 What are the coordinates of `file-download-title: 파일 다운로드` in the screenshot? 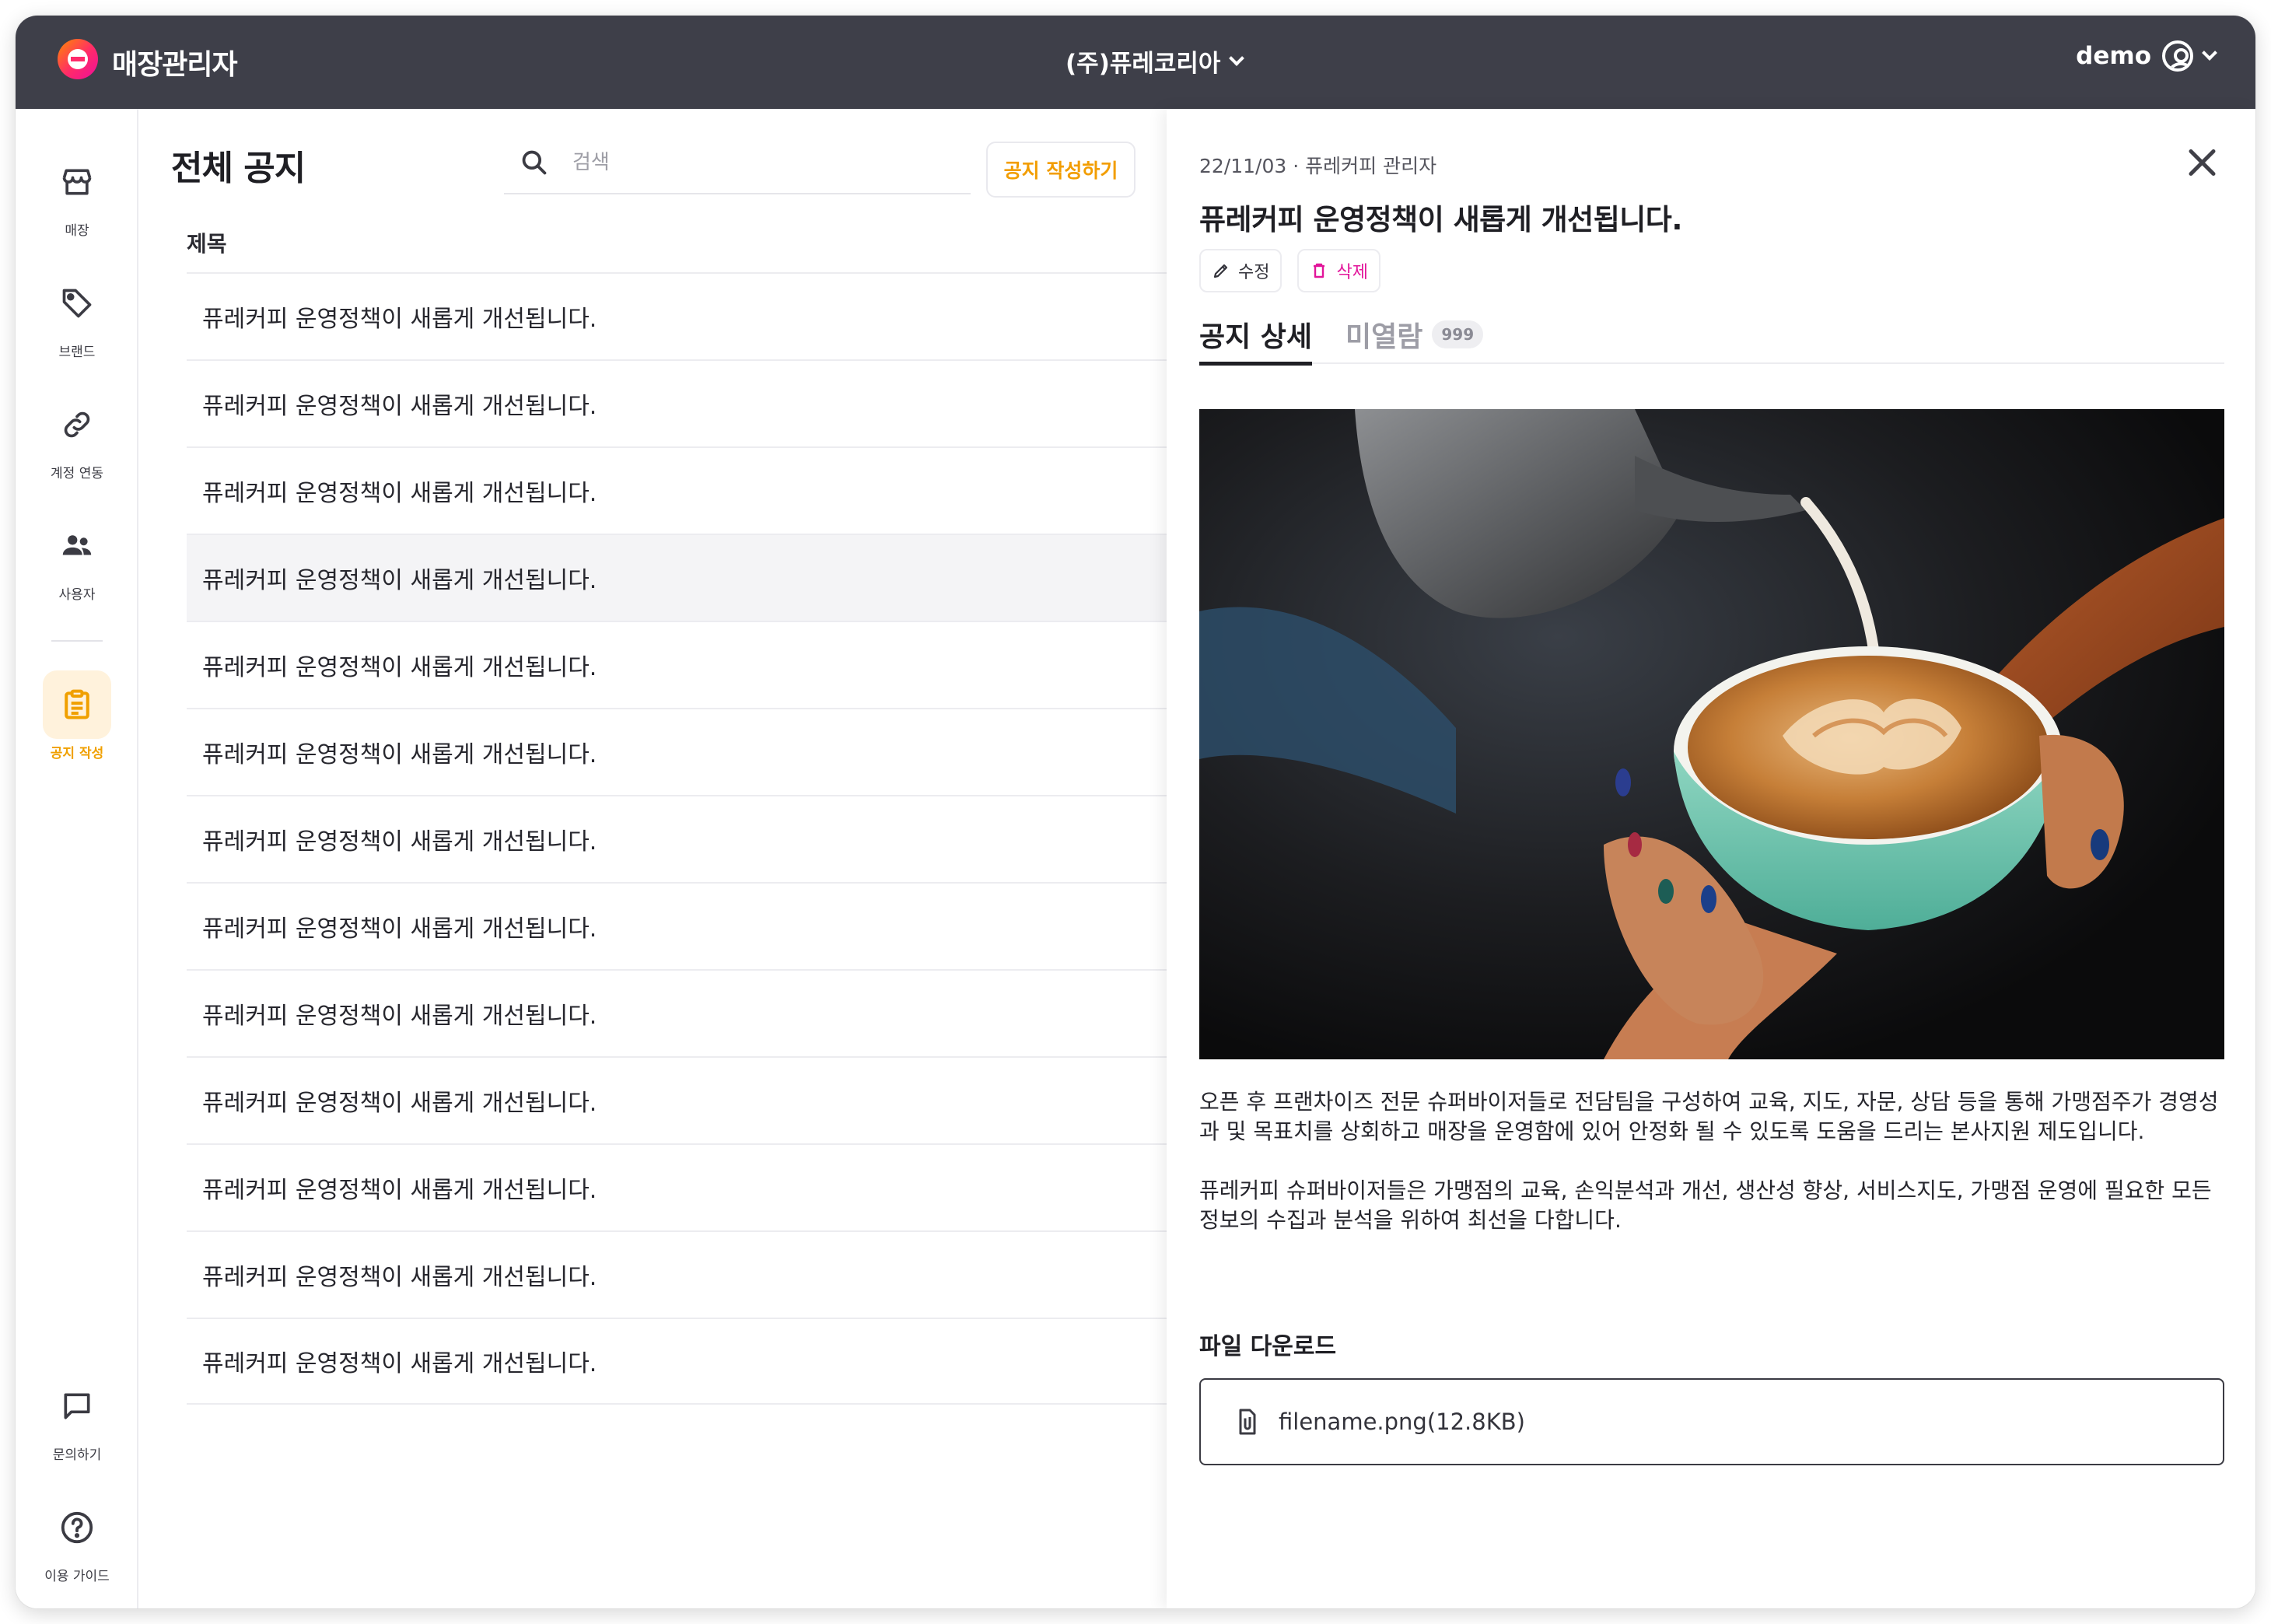 It's located at (1268, 1346).